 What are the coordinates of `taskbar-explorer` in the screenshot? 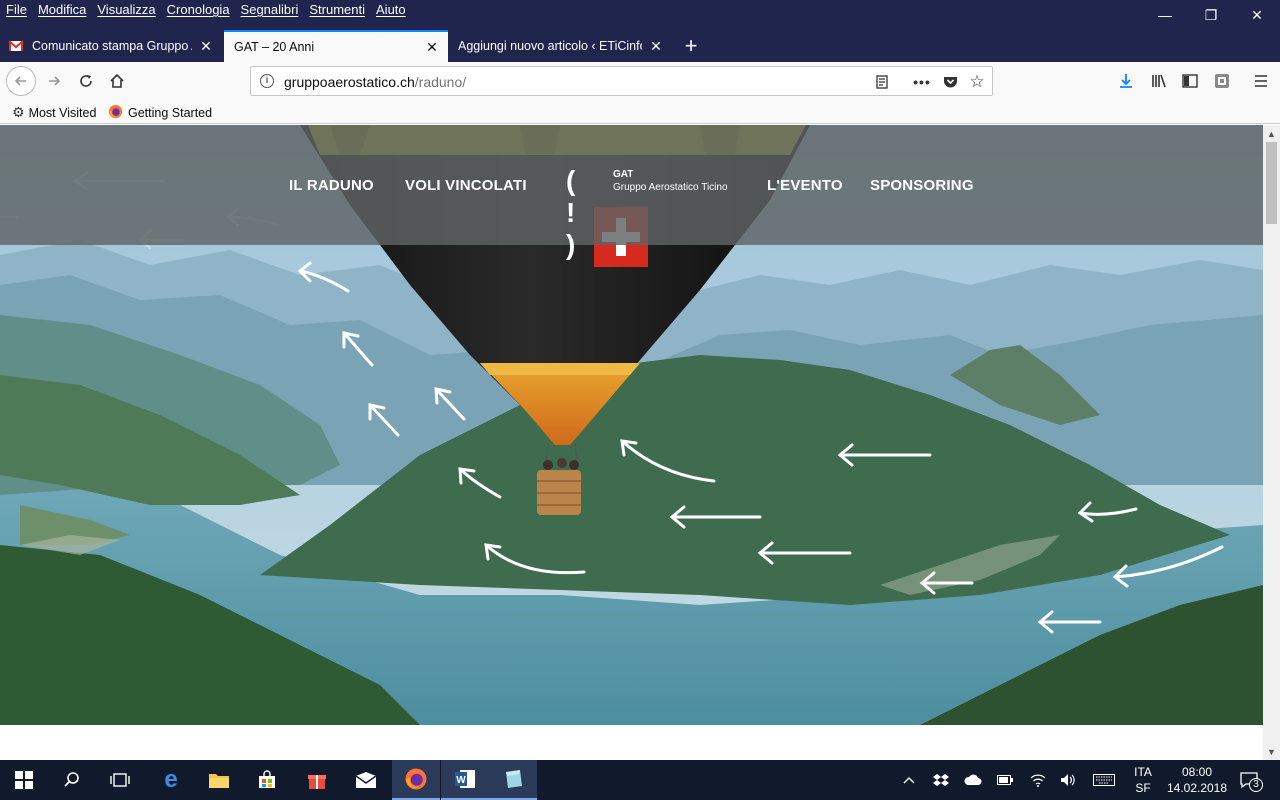 It's located at (219, 780).